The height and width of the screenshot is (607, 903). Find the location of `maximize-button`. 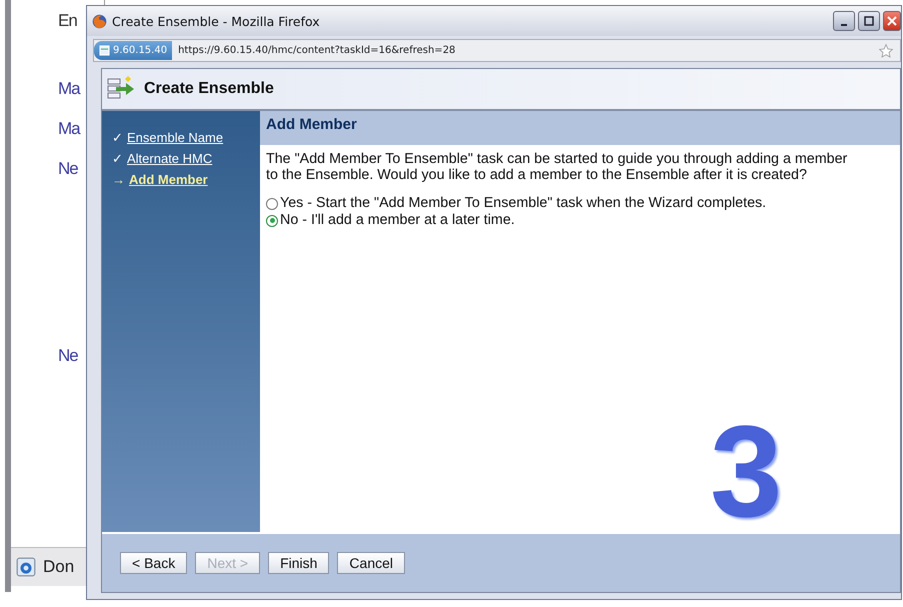

maximize-button is located at coordinates (869, 21).